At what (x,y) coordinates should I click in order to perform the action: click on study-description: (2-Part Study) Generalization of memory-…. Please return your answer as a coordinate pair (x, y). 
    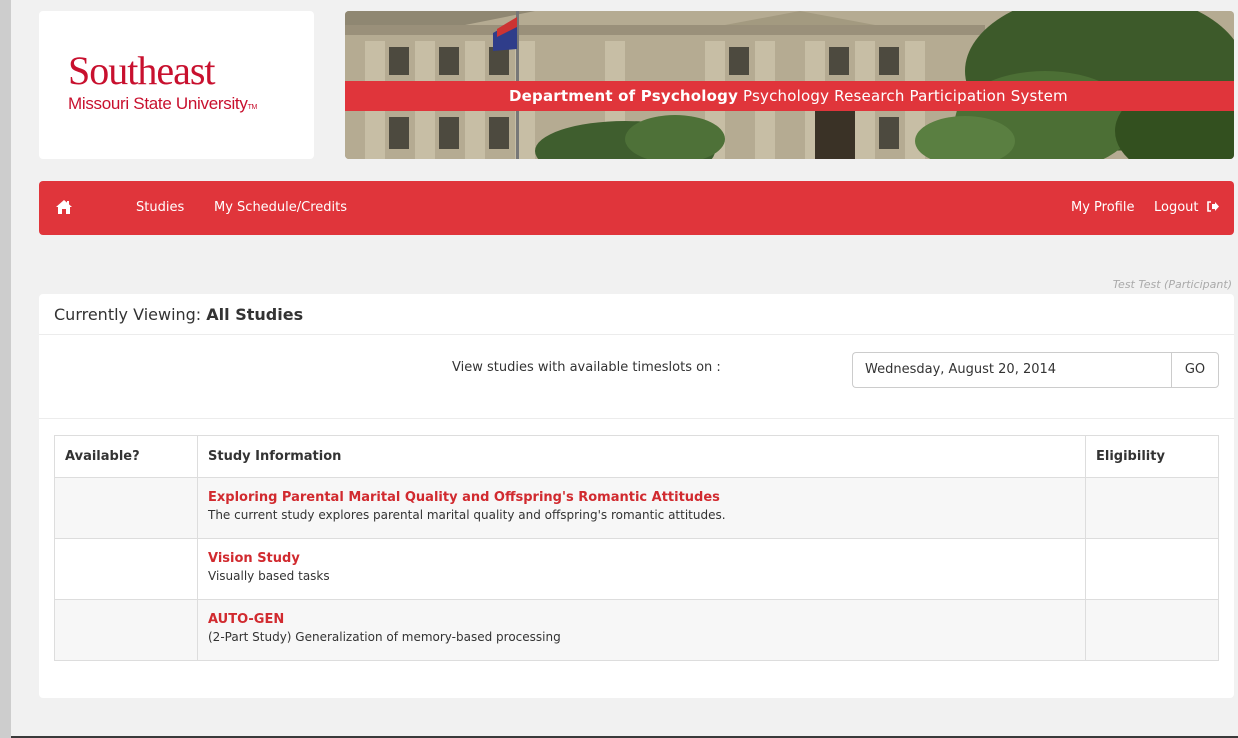
    Looking at the image, I should click on (384, 637).